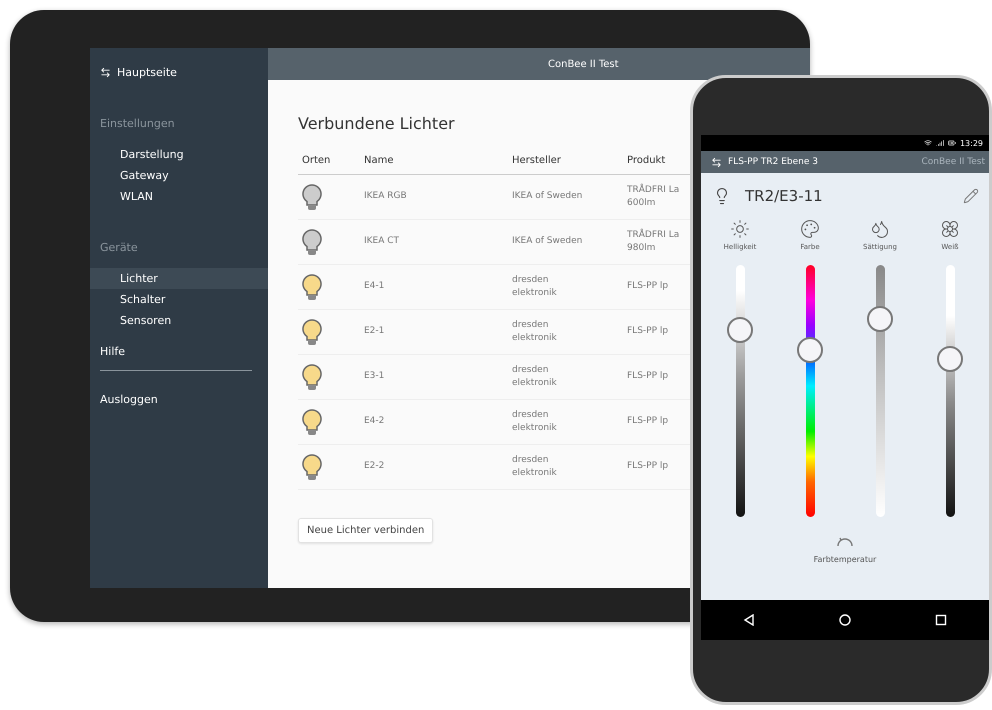 The image size is (992, 710). Describe the element at coordinates (749, 620) in the screenshot. I see `back-icon` at that location.